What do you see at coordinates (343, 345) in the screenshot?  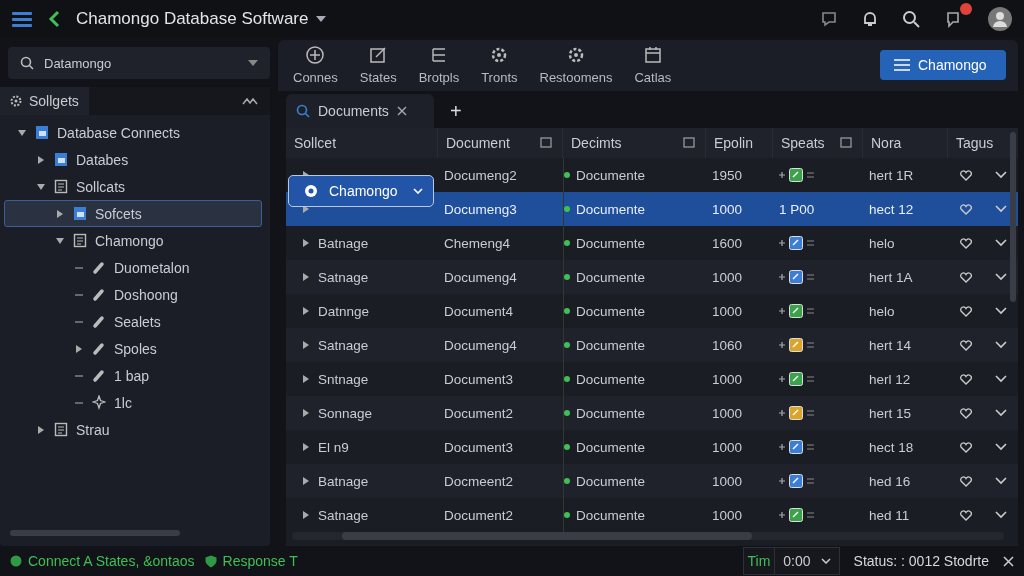 I see `table-cell: Satnage` at bounding box center [343, 345].